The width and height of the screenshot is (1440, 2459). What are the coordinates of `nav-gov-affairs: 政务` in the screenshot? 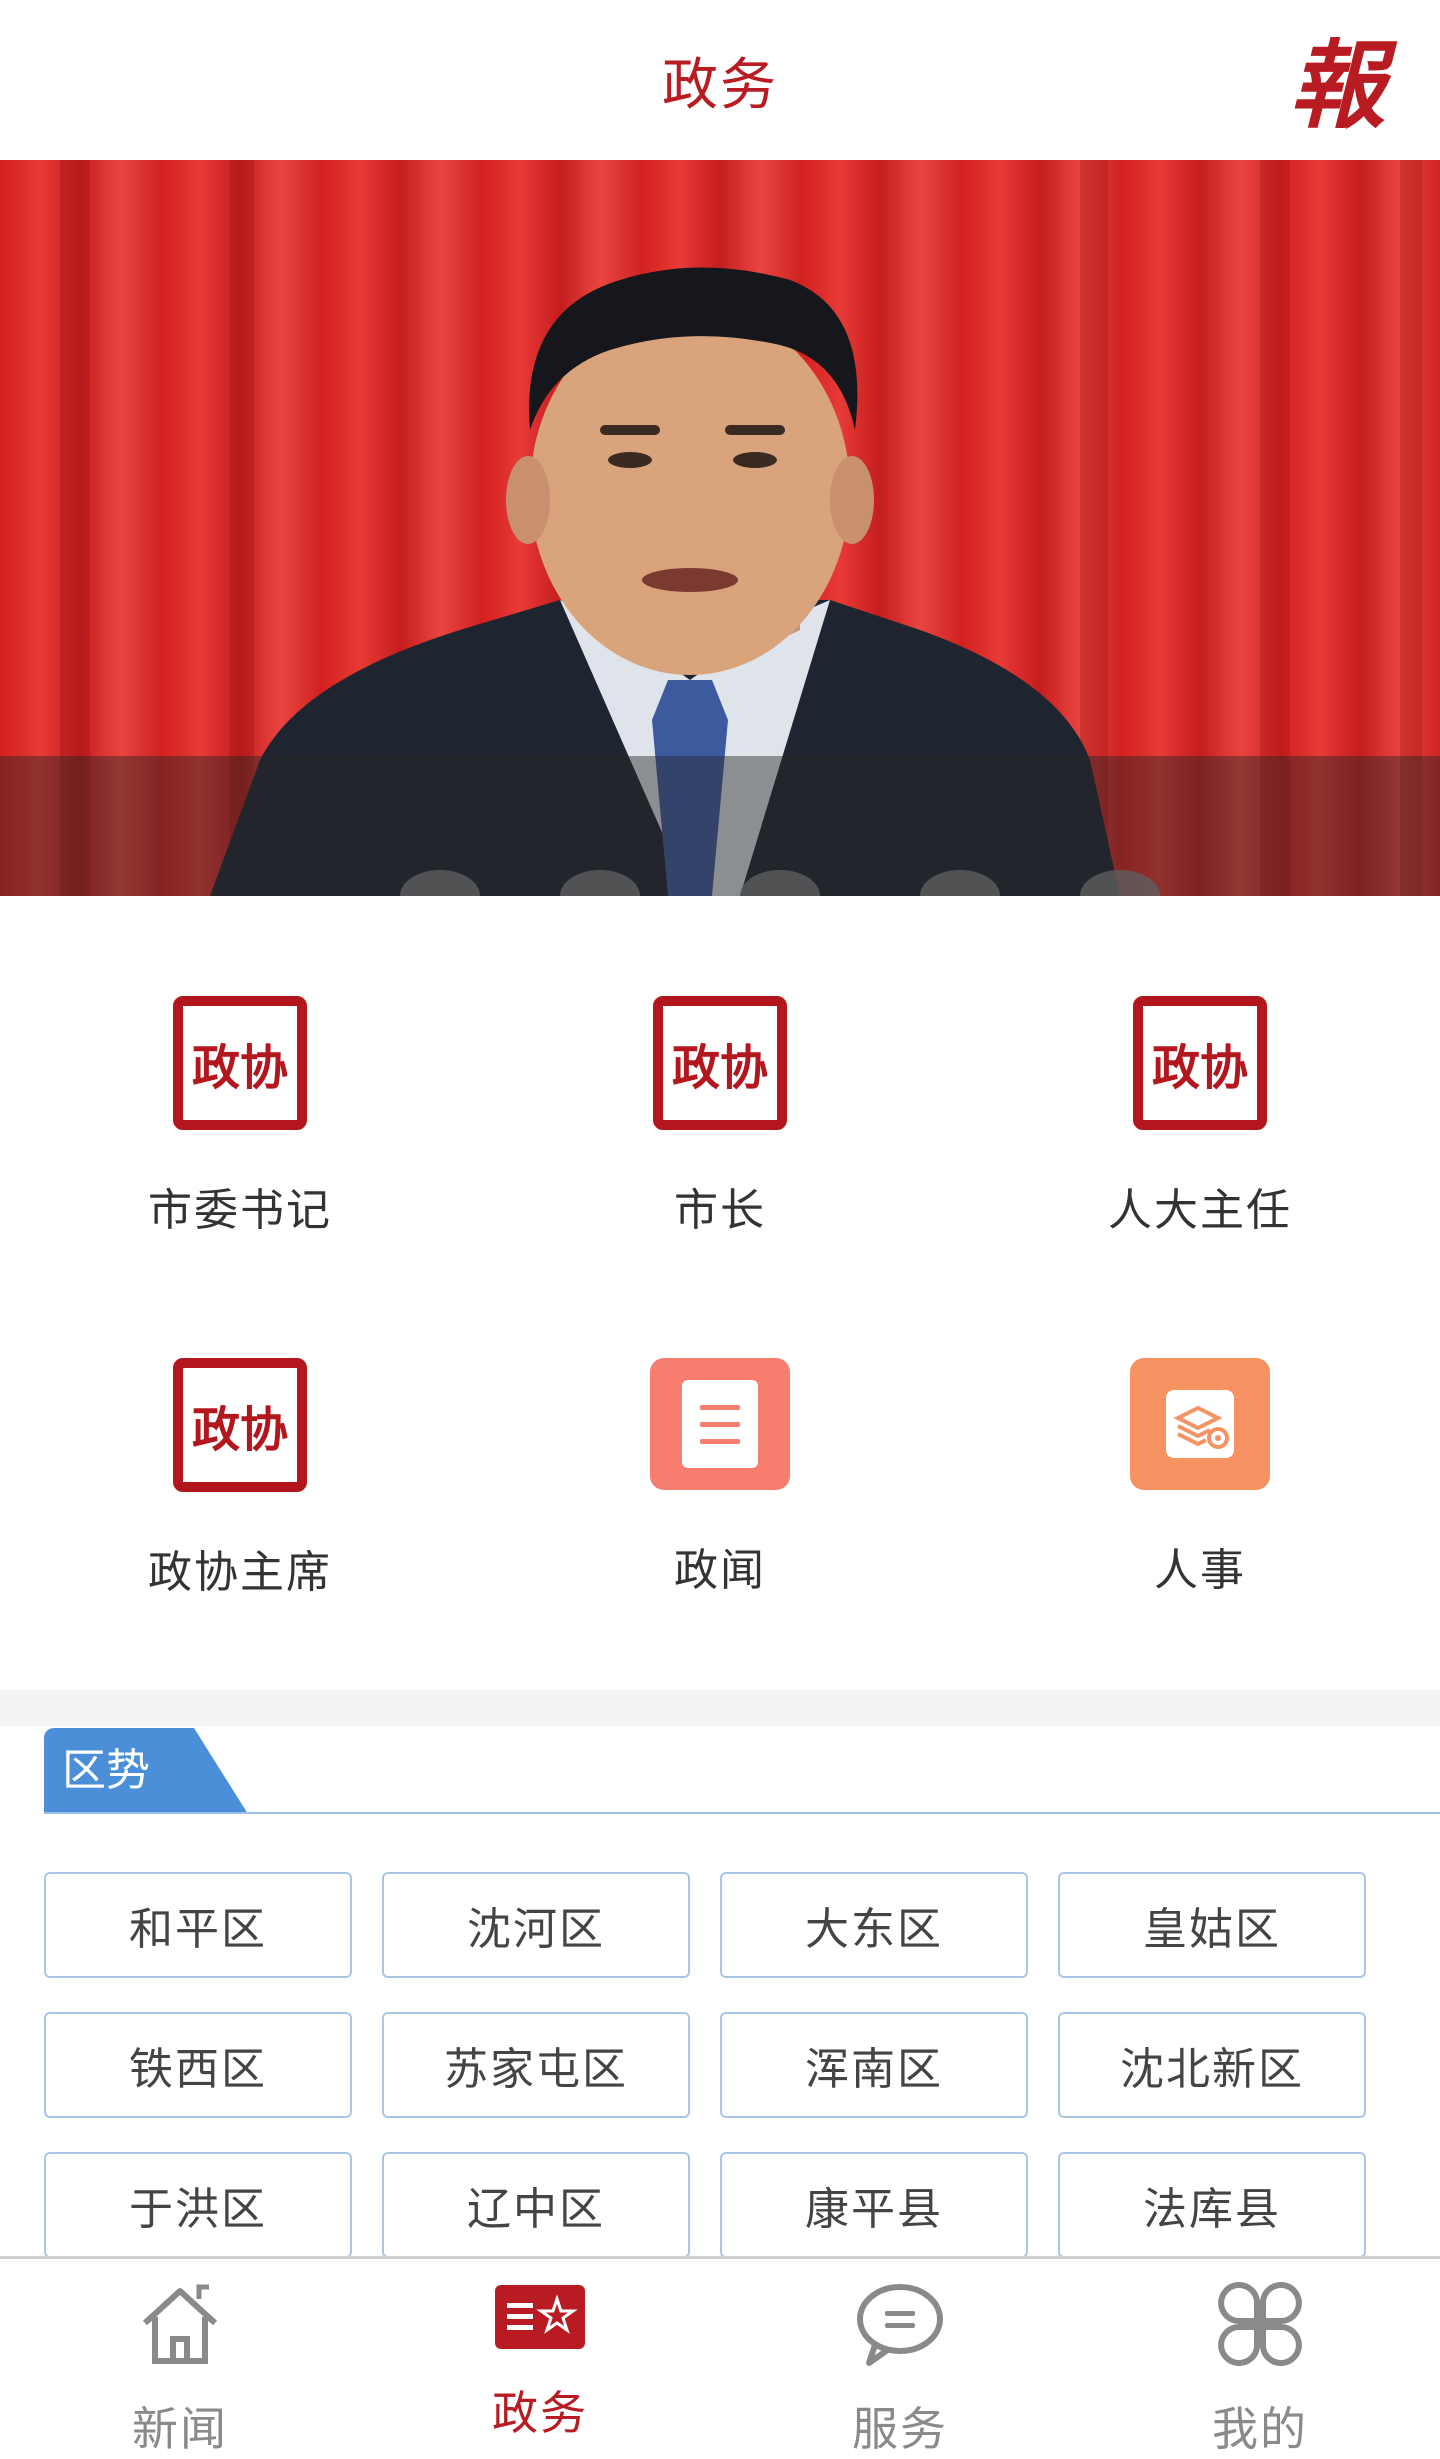 It's located at (540, 2351).